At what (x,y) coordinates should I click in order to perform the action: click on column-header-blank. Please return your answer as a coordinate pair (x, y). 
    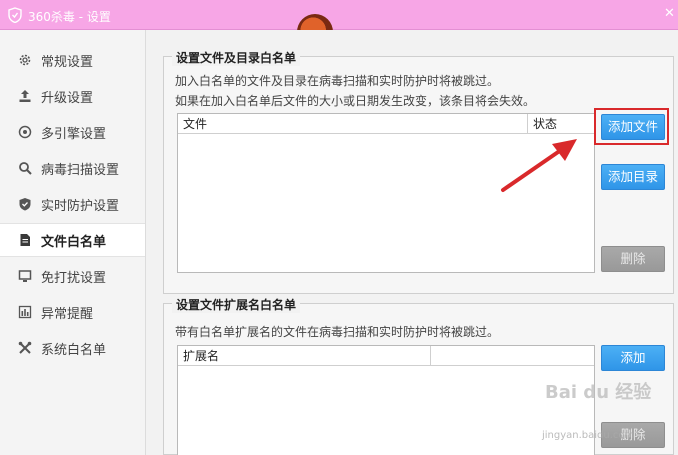
    Looking at the image, I should click on (512, 356).